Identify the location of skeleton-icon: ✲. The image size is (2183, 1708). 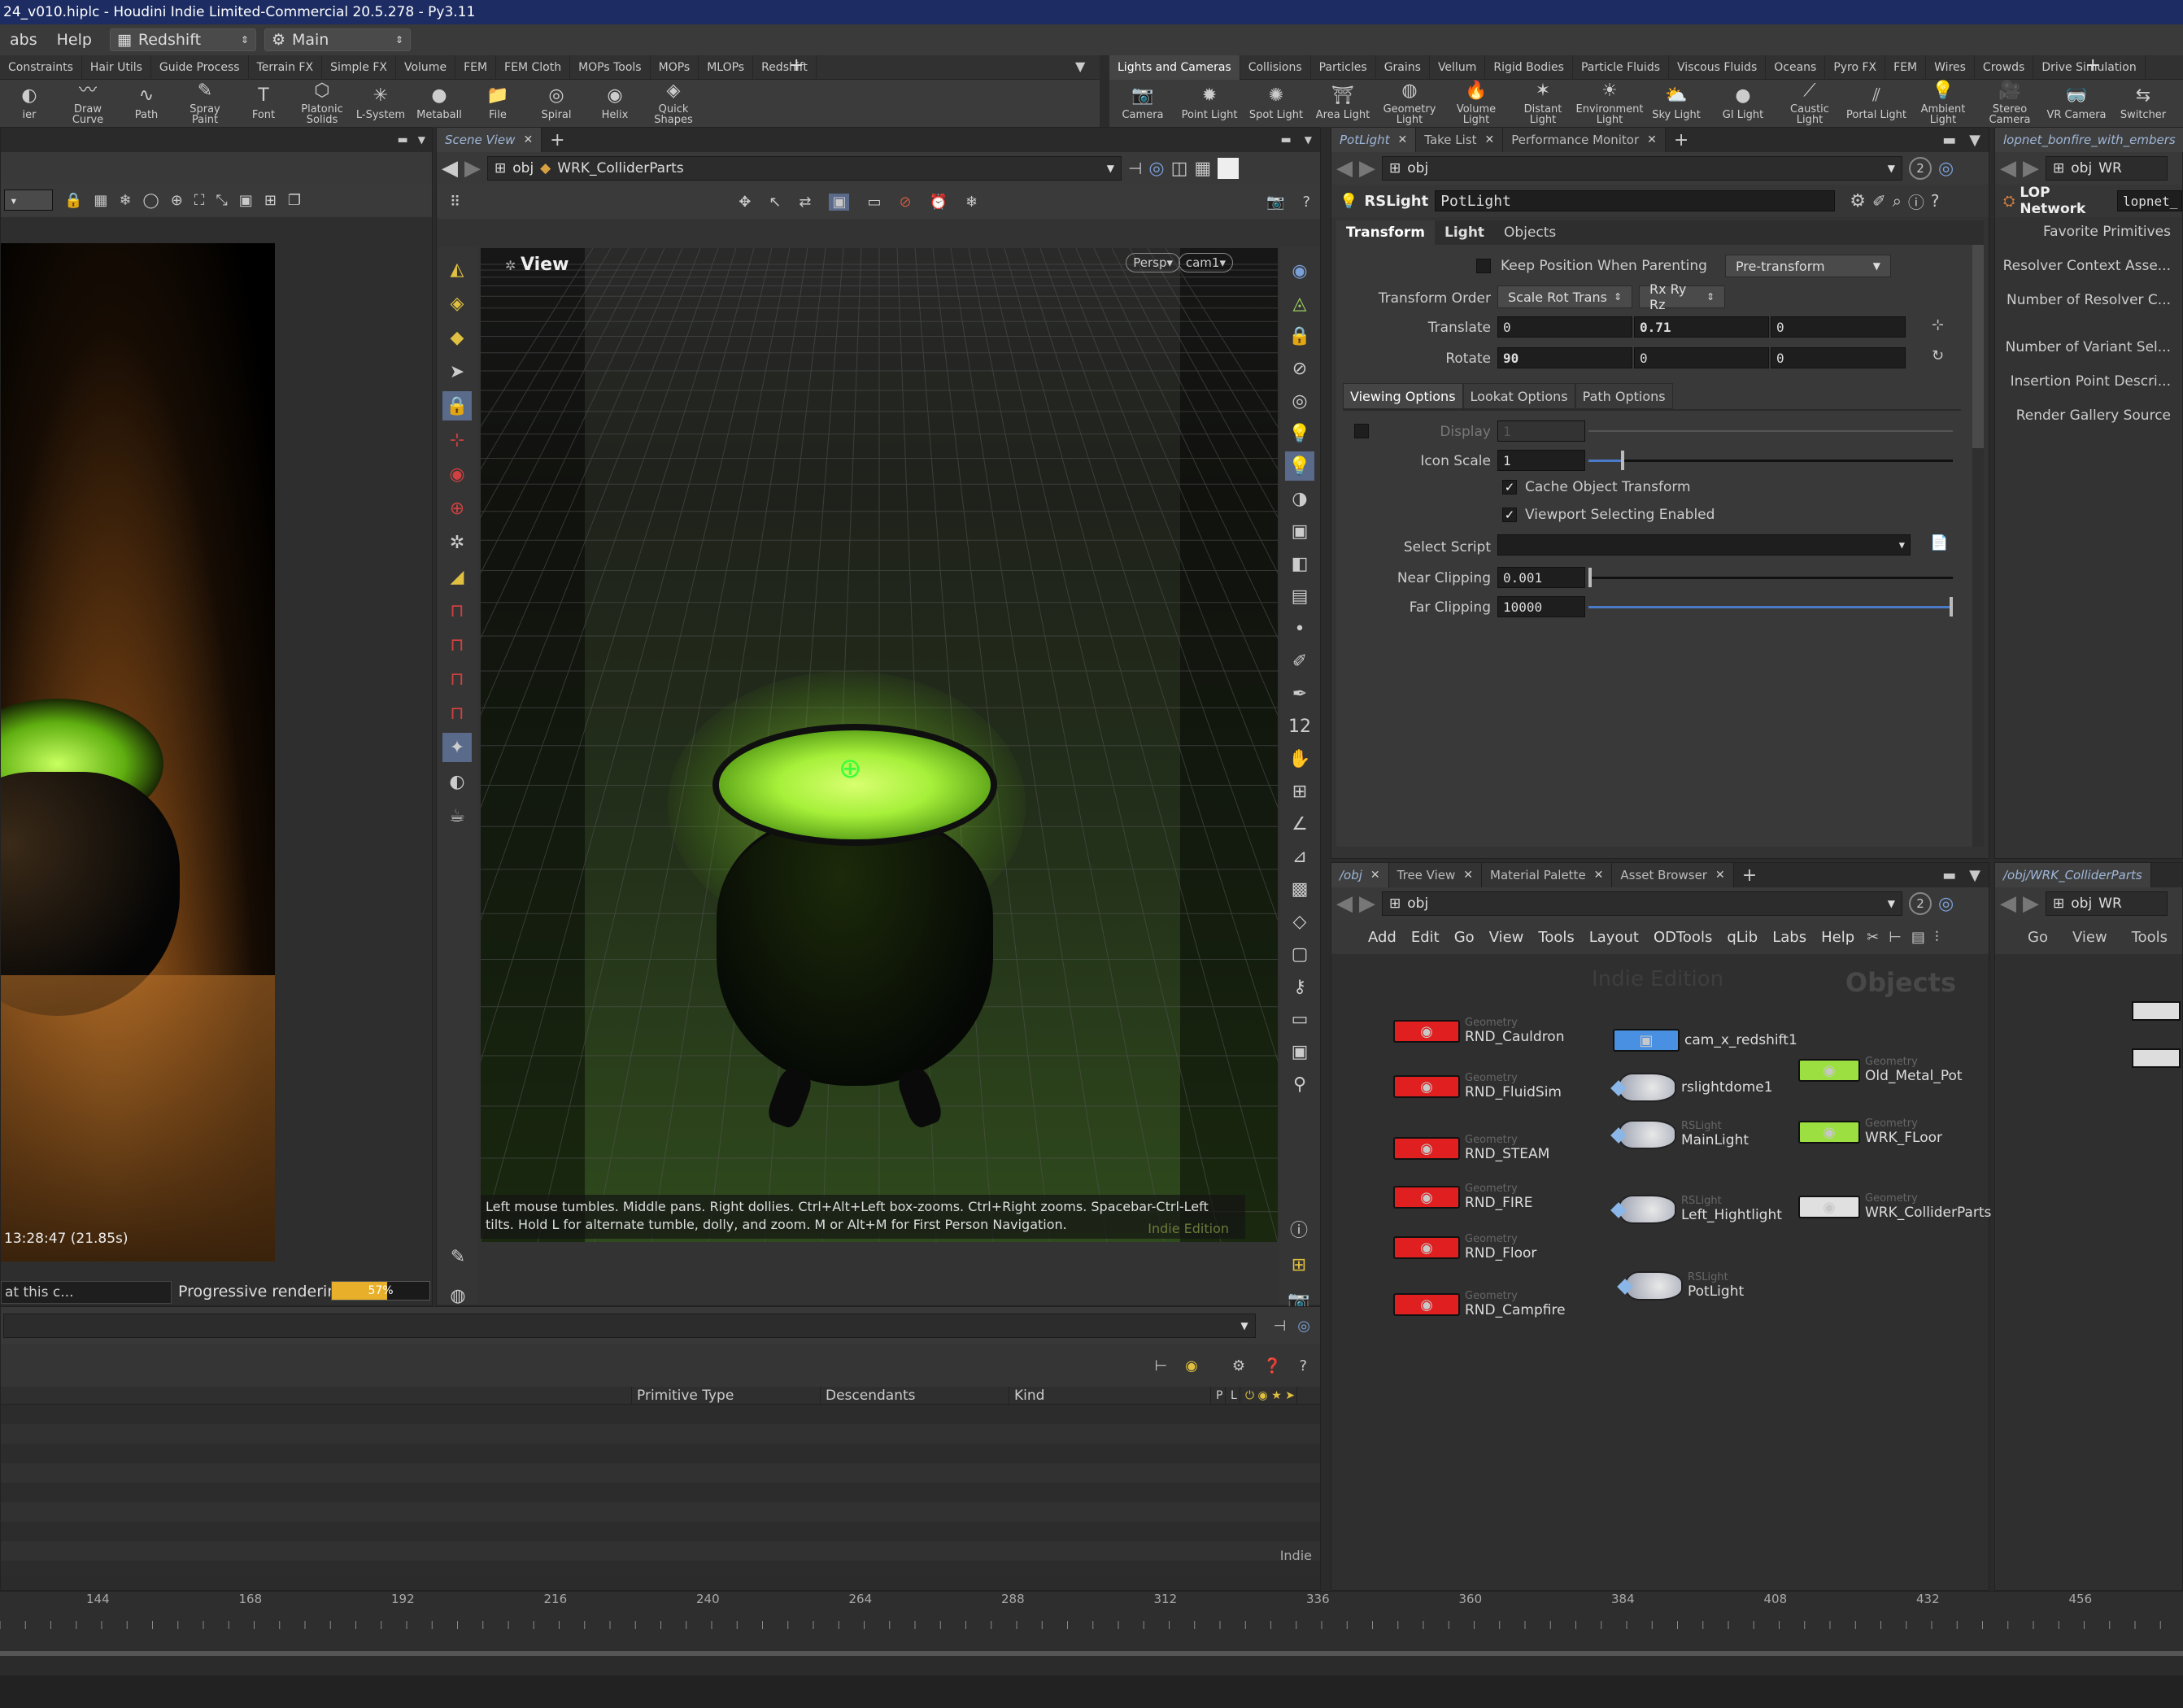
(457, 542).